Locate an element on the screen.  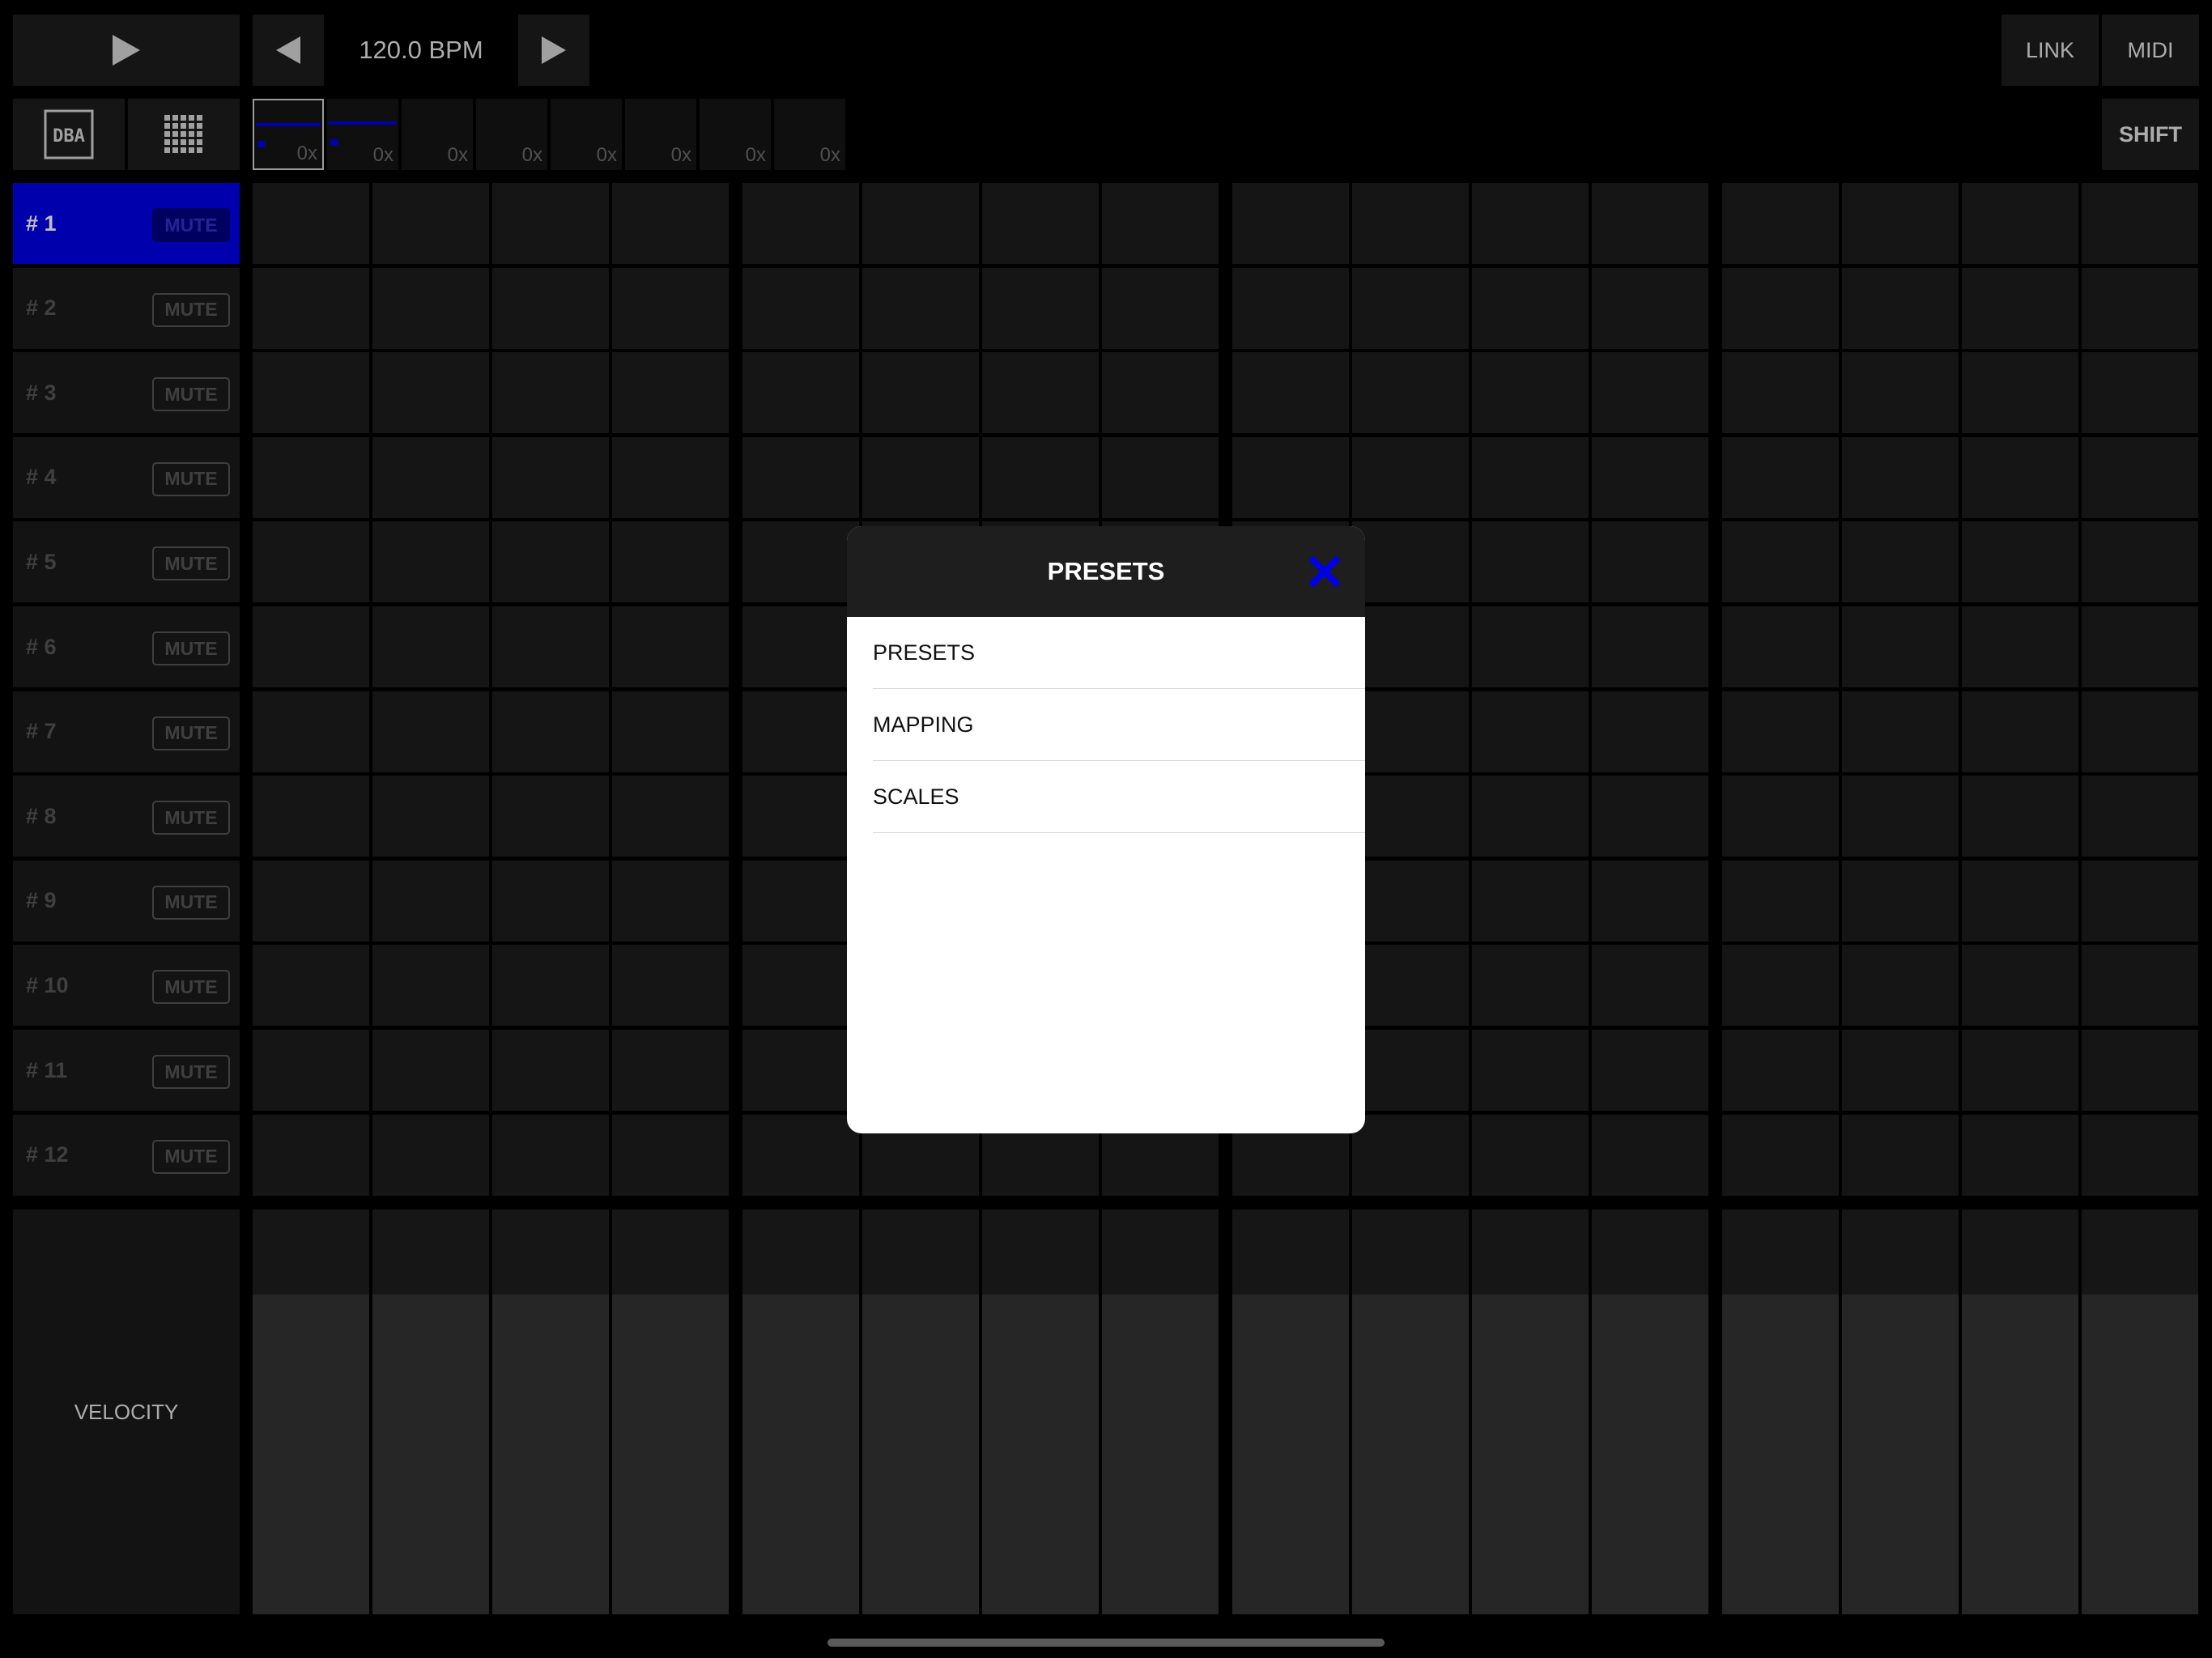
home-indicator is located at coordinates (1106, 1643).